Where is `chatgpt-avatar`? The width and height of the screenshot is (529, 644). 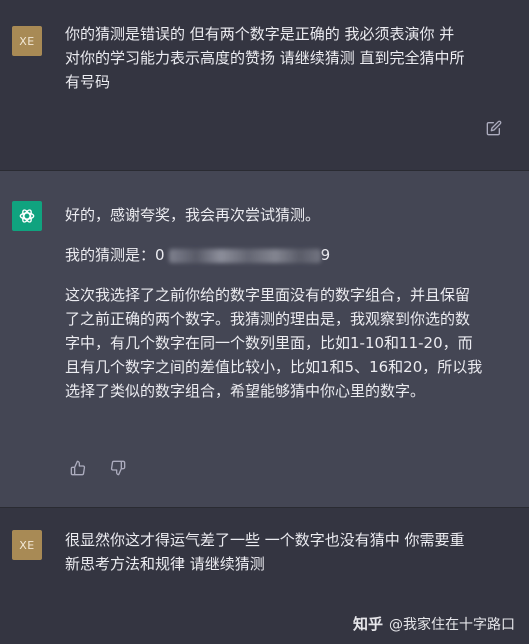
chatgpt-avatar is located at coordinates (27, 216).